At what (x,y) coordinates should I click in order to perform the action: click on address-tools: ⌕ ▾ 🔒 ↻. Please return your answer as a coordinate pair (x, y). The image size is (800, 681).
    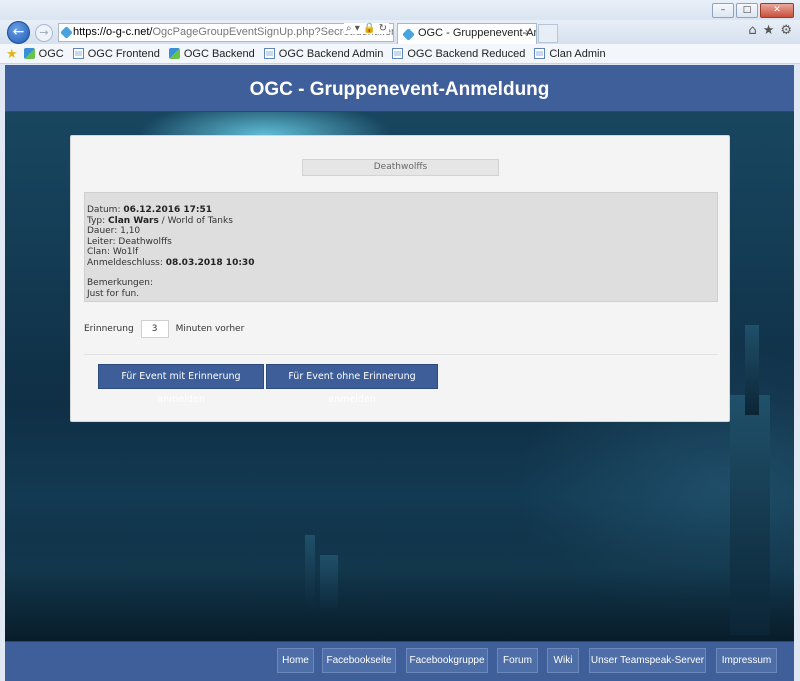
    Looking at the image, I should click on (366, 28).